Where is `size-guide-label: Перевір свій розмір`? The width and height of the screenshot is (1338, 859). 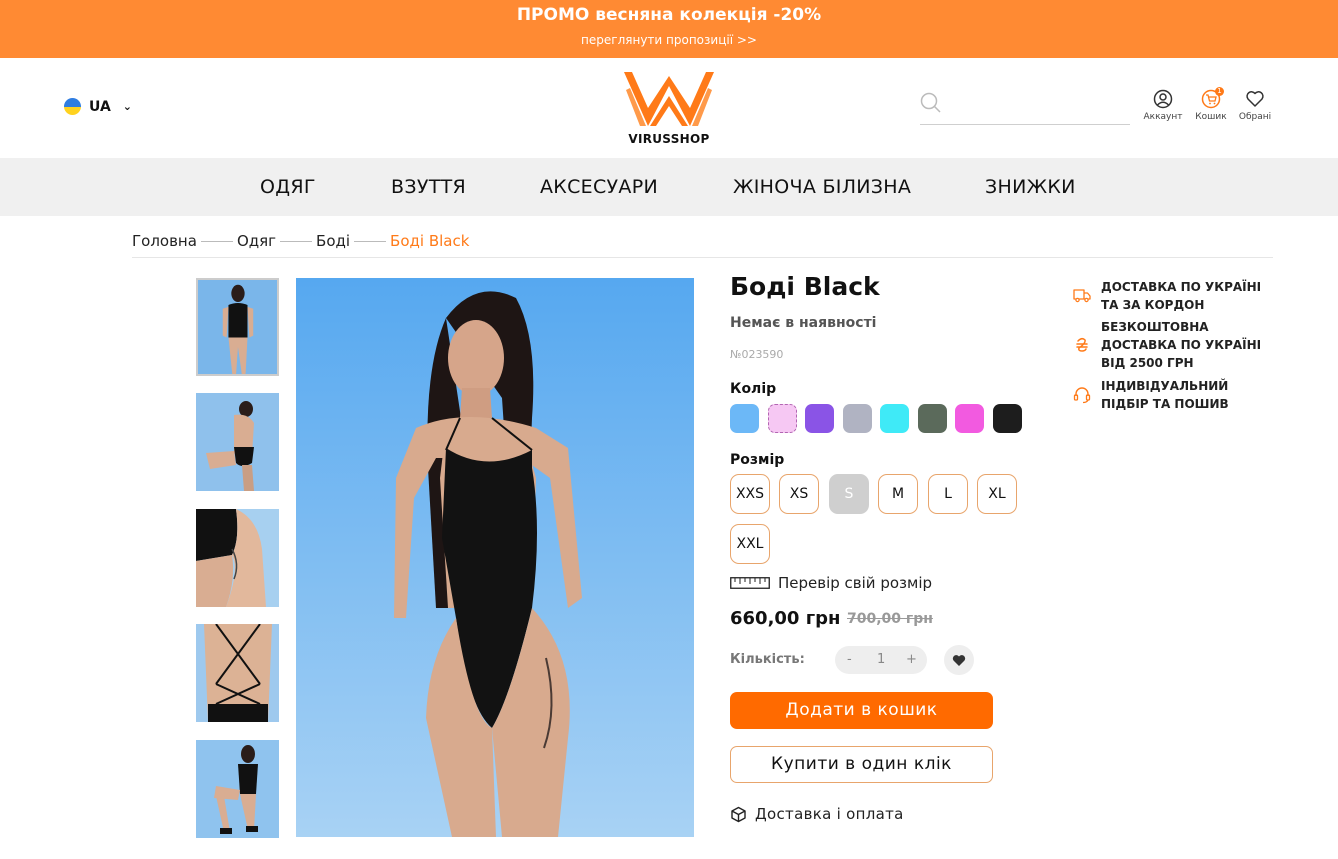 size-guide-label: Перевір свій розмір is located at coordinates (855, 583).